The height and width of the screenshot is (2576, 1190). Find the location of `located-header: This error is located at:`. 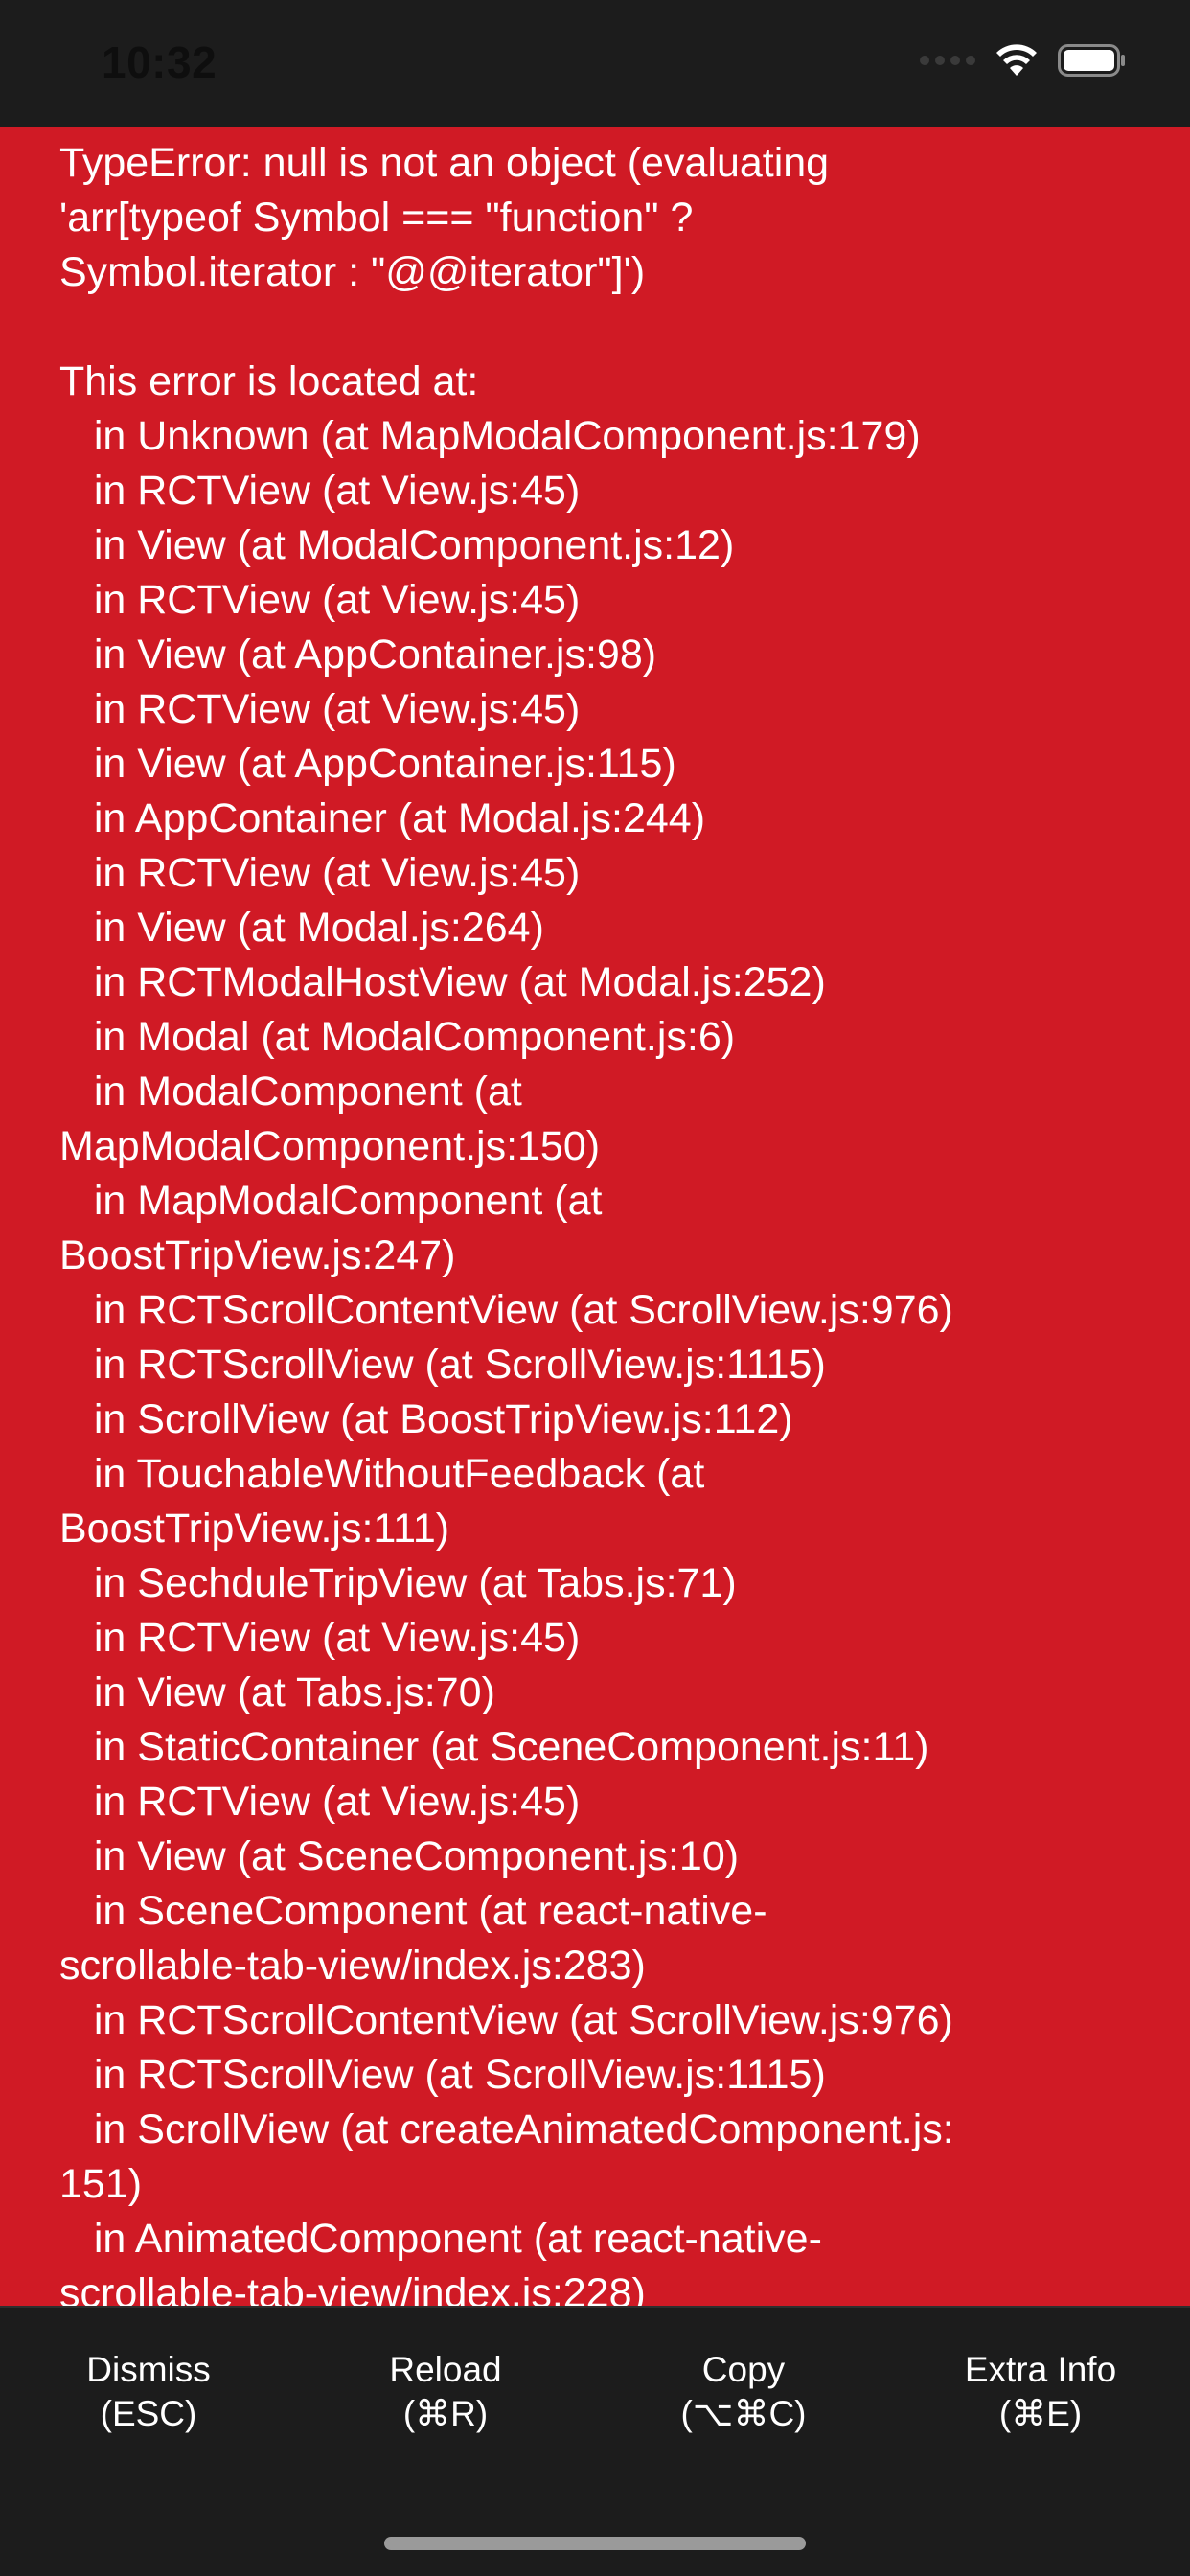

located-header: This error is located at: is located at coordinates (269, 381).